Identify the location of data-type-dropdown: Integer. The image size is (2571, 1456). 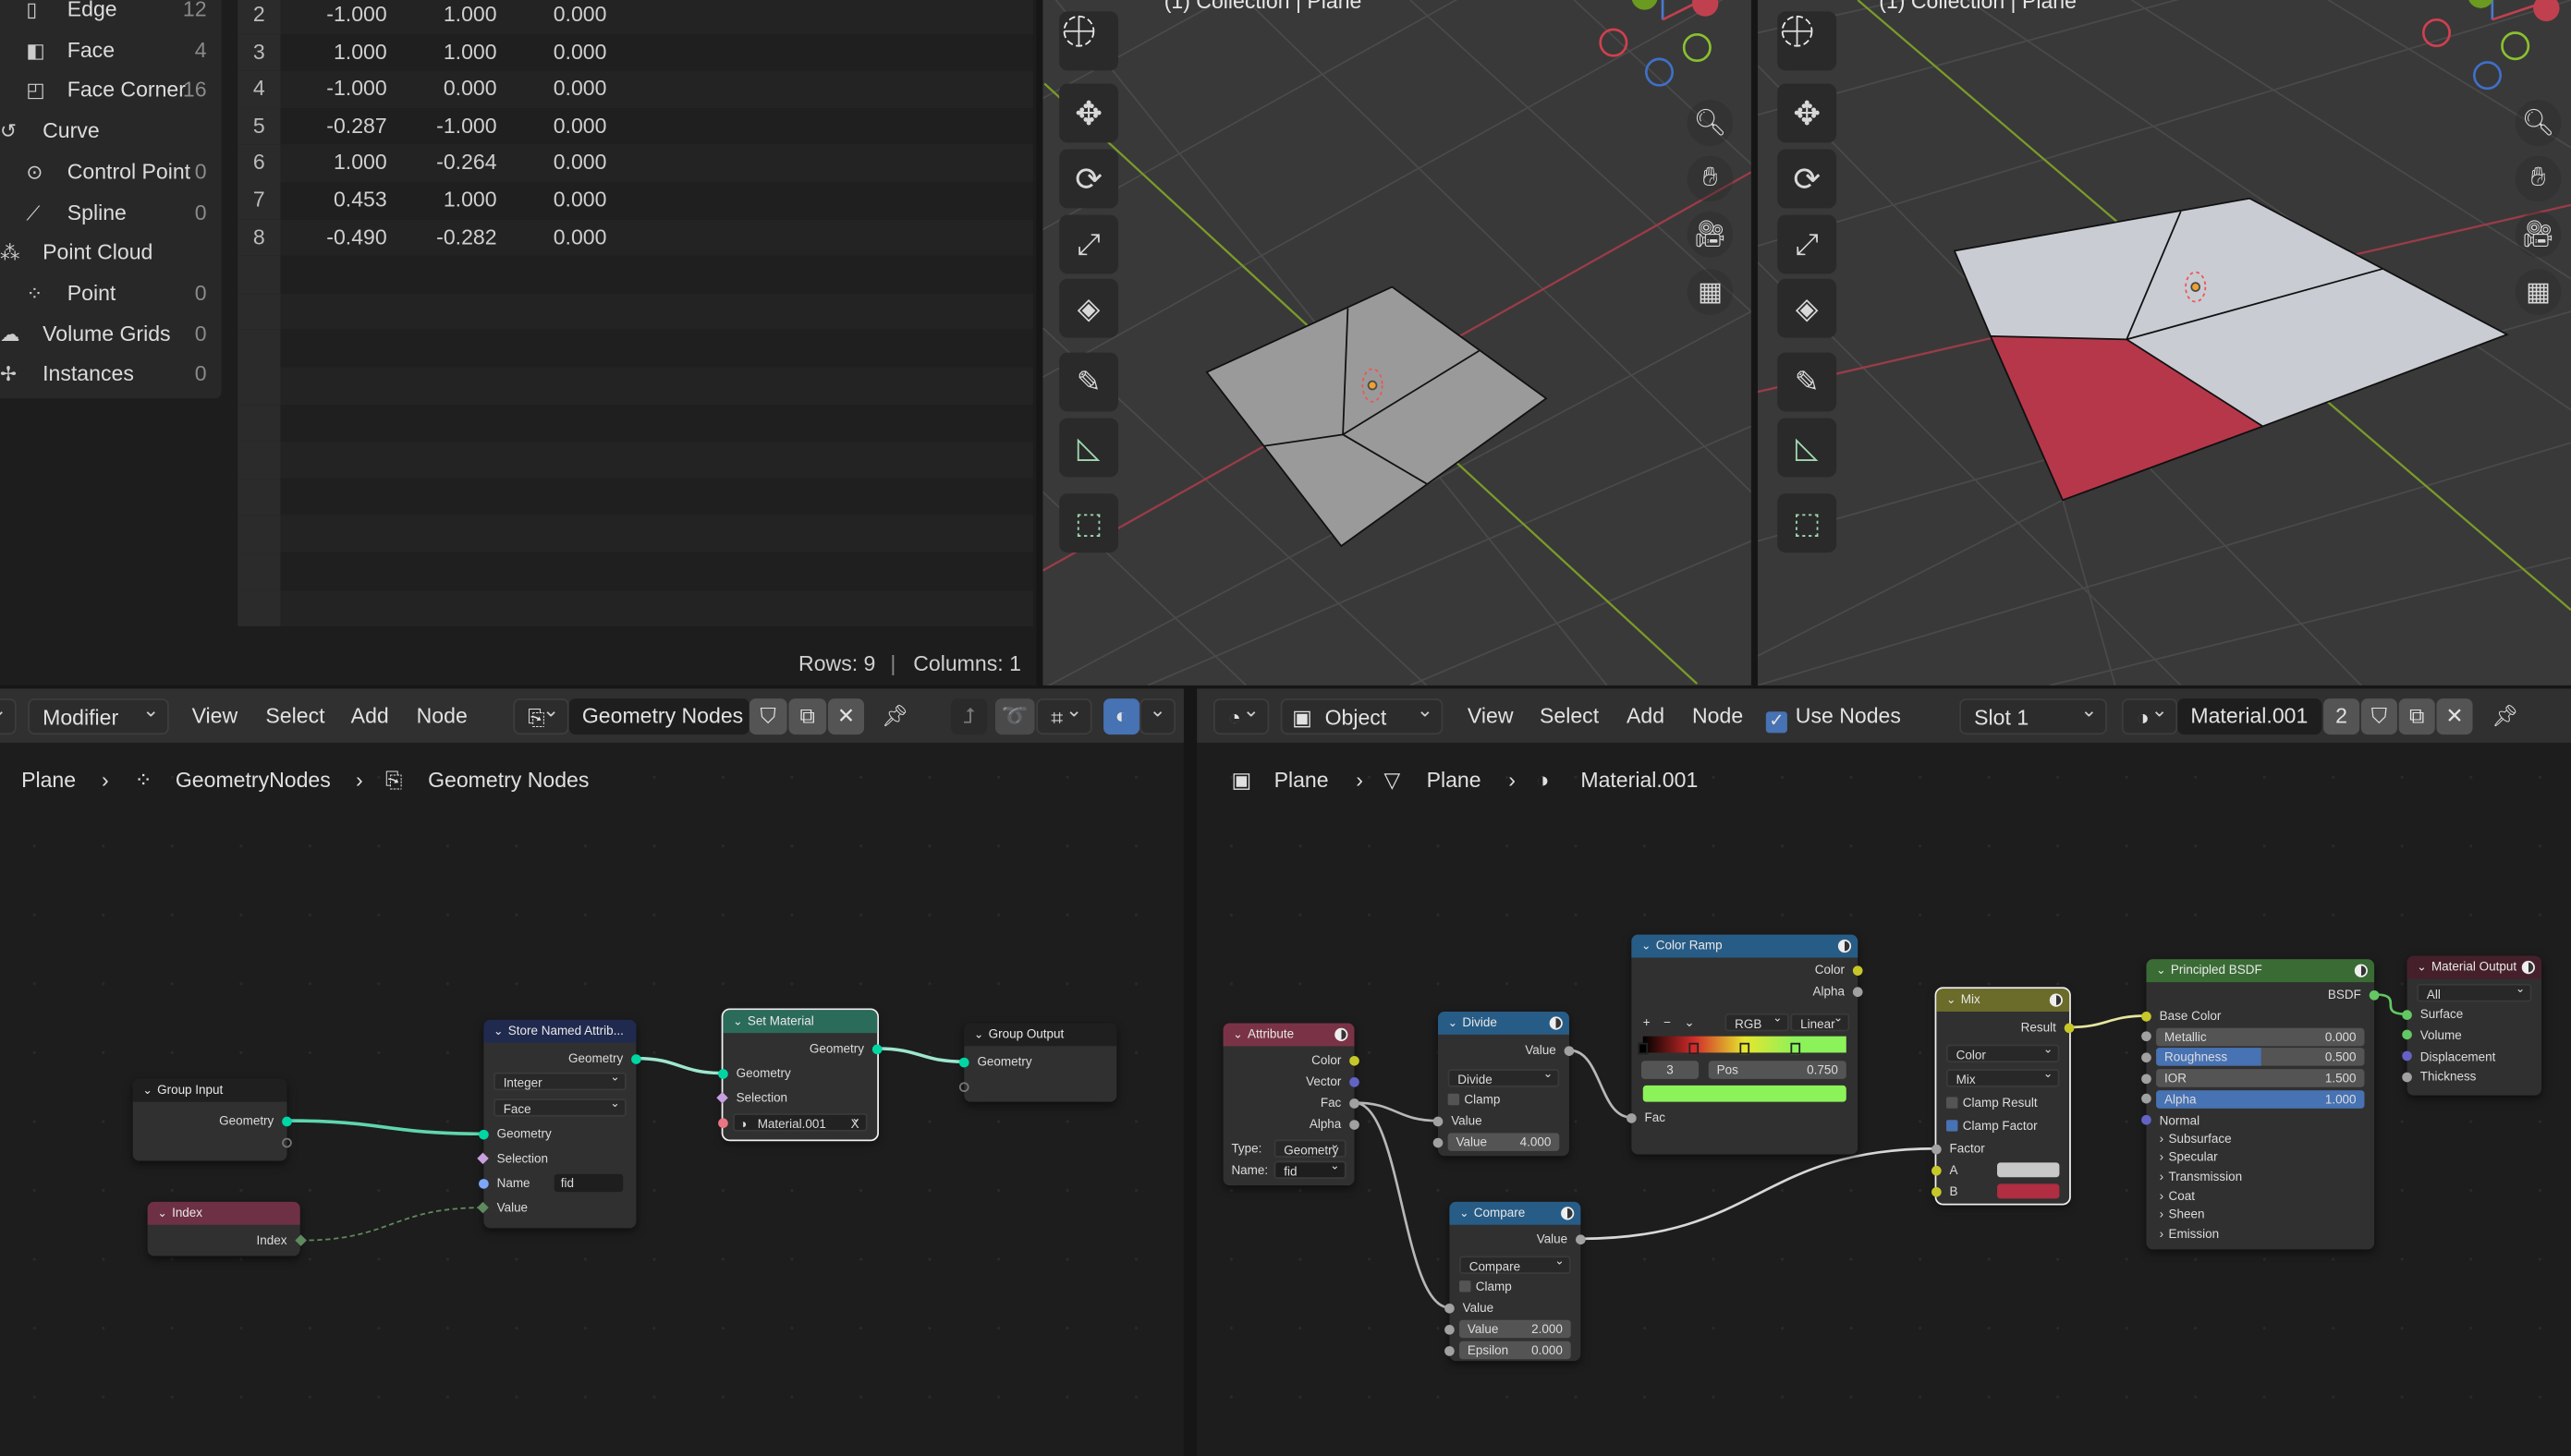
(560, 1080).